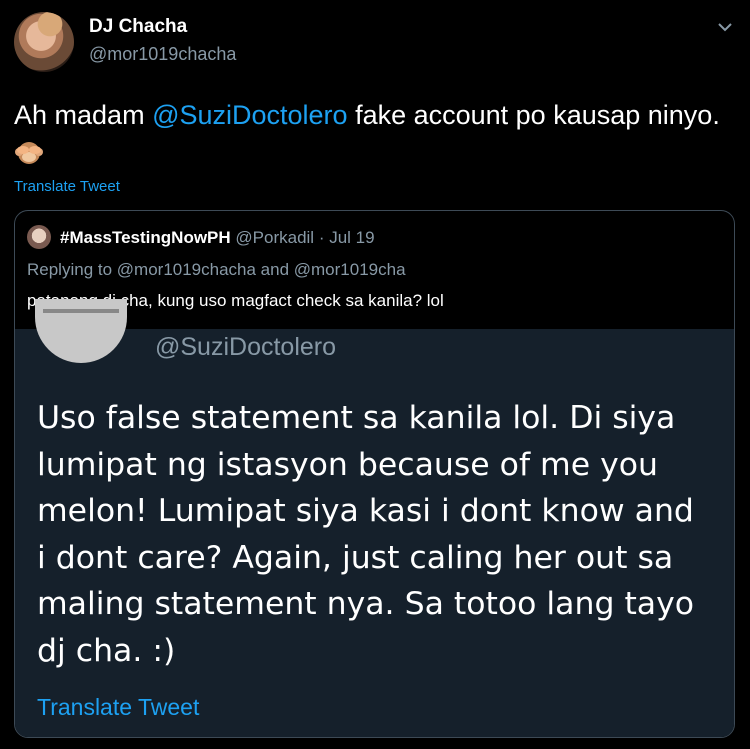  I want to click on see-no-evil-monkey-icon, so click(29, 153).